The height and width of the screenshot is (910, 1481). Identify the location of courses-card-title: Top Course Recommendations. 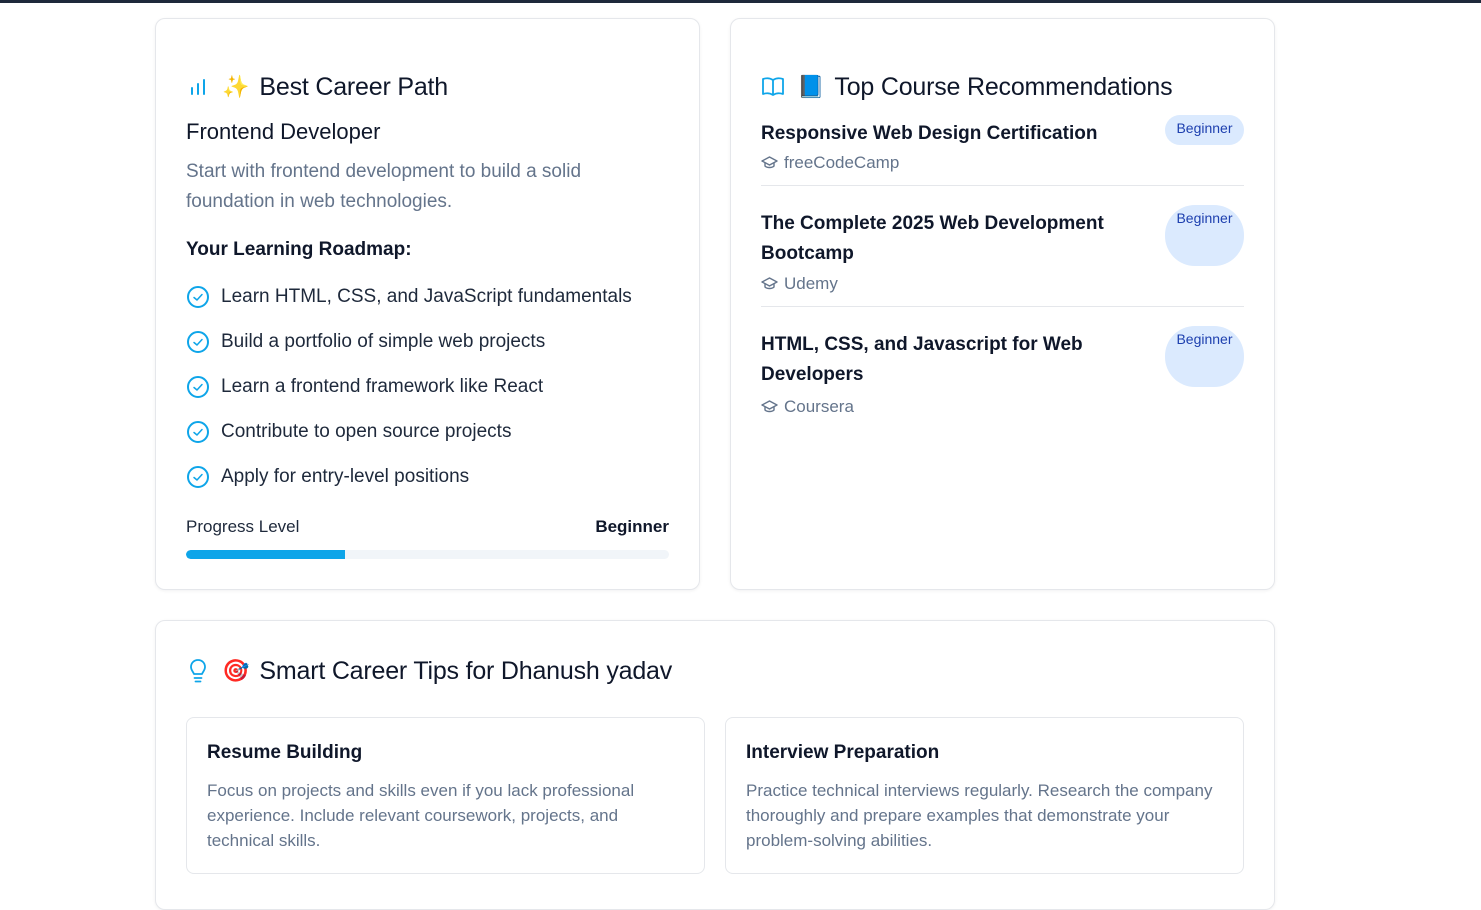
(1003, 86).